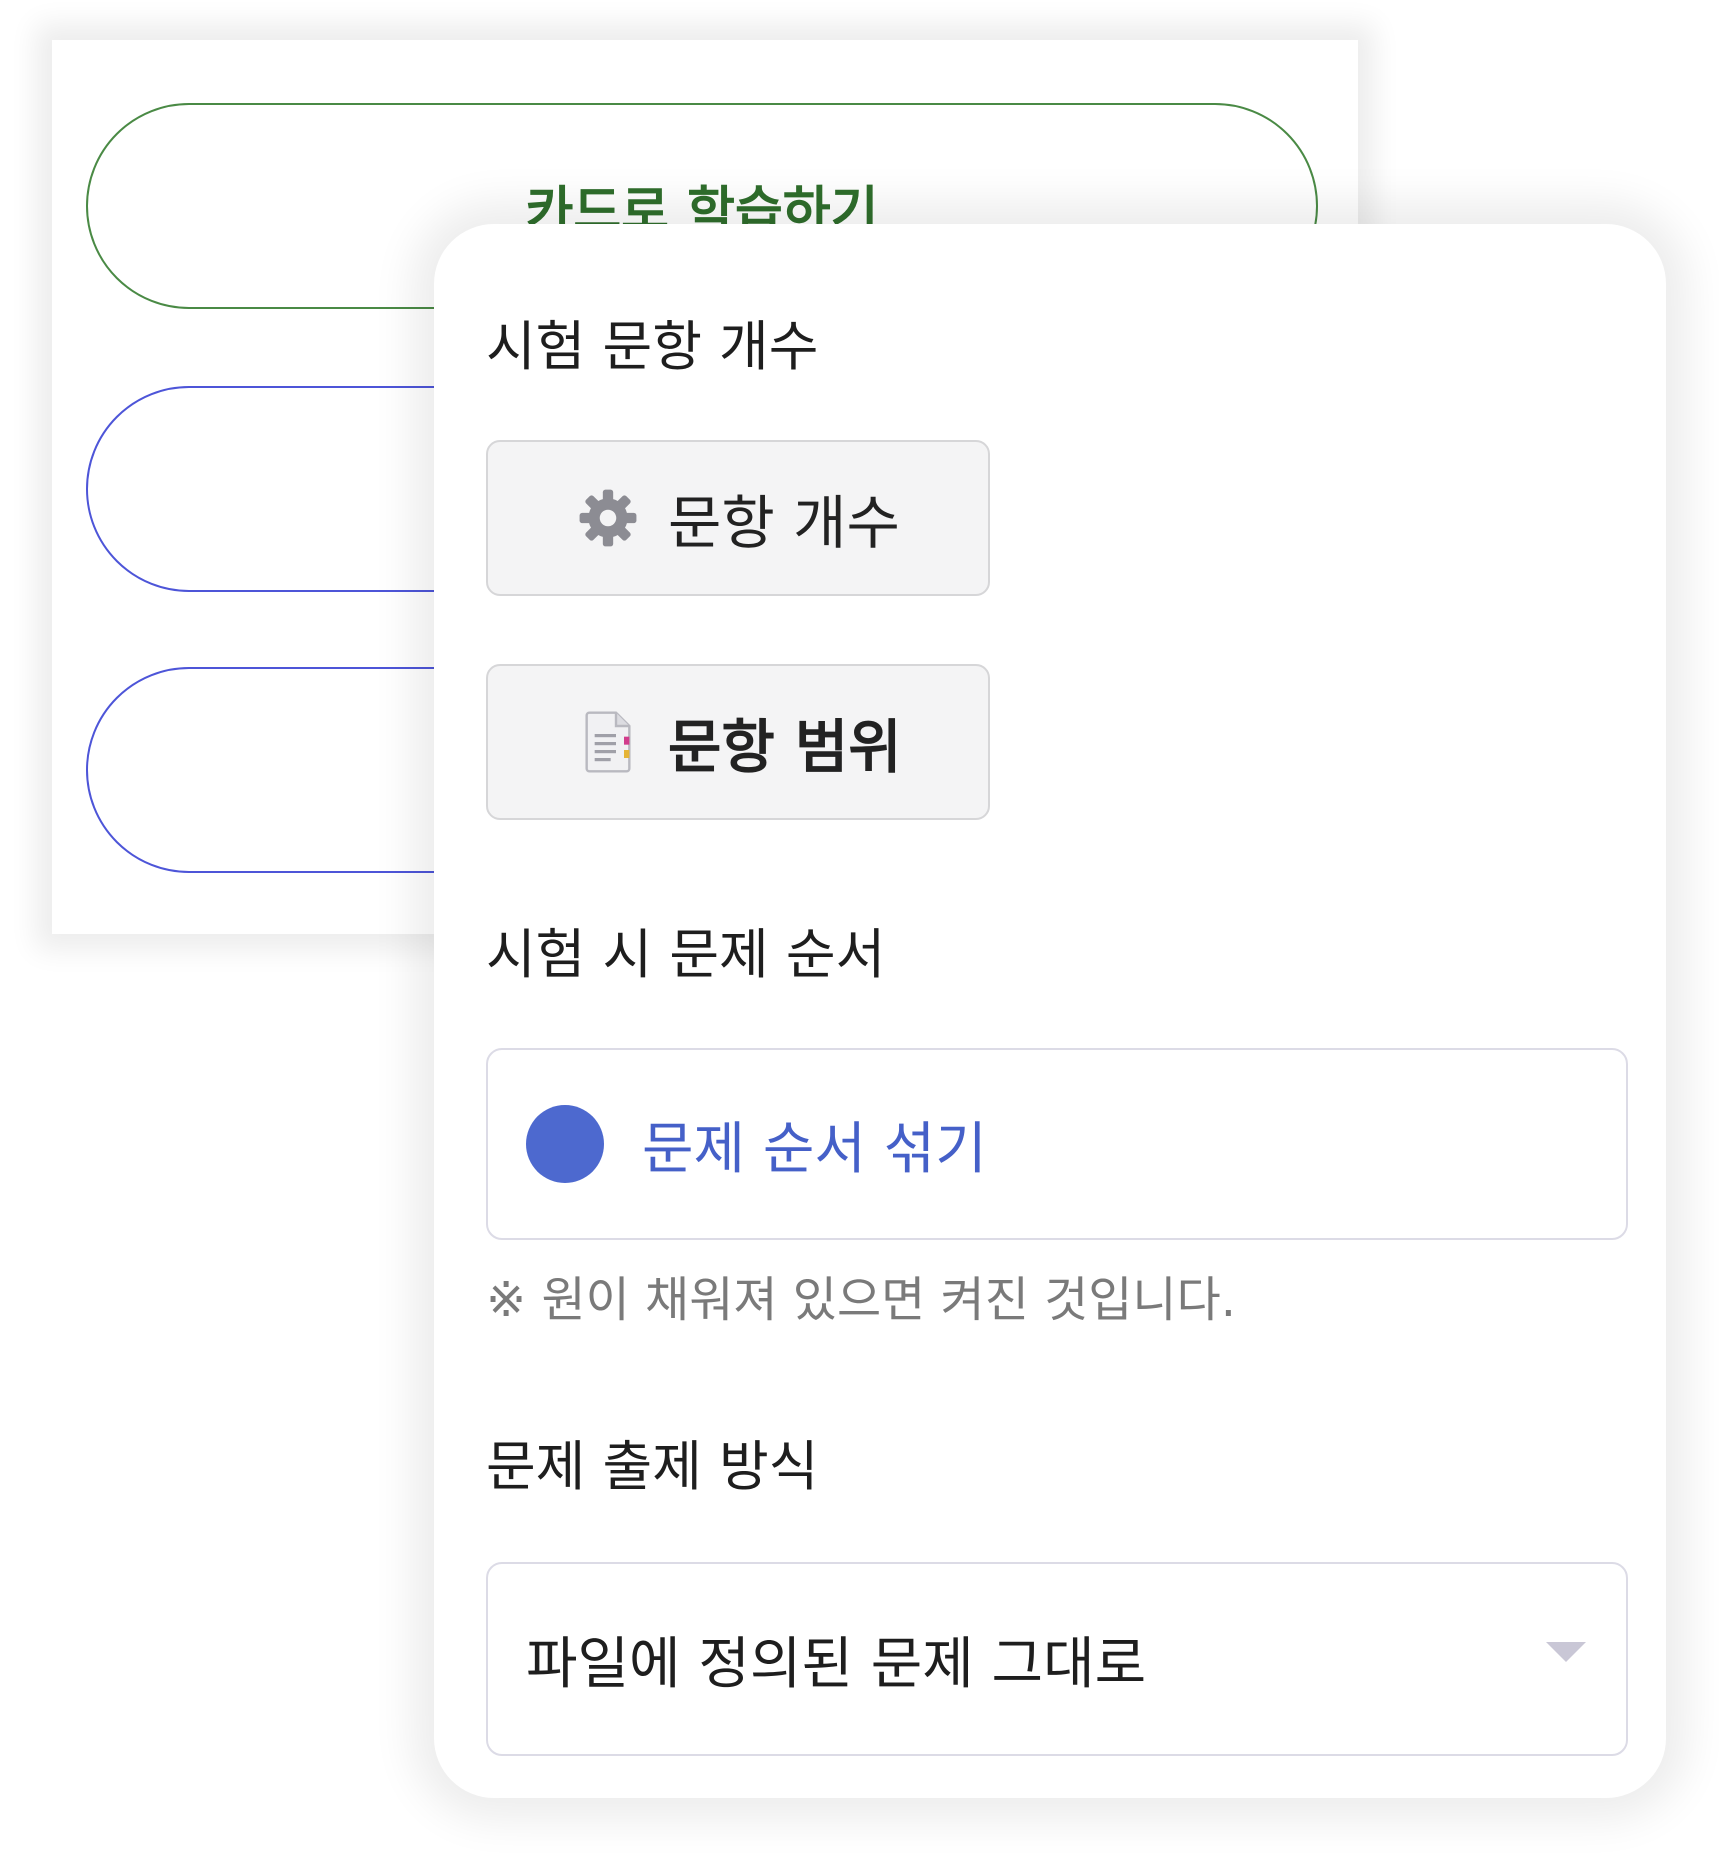 This screenshot has width=1719, height=1859. I want to click on gear-icon, so click(608, 518).